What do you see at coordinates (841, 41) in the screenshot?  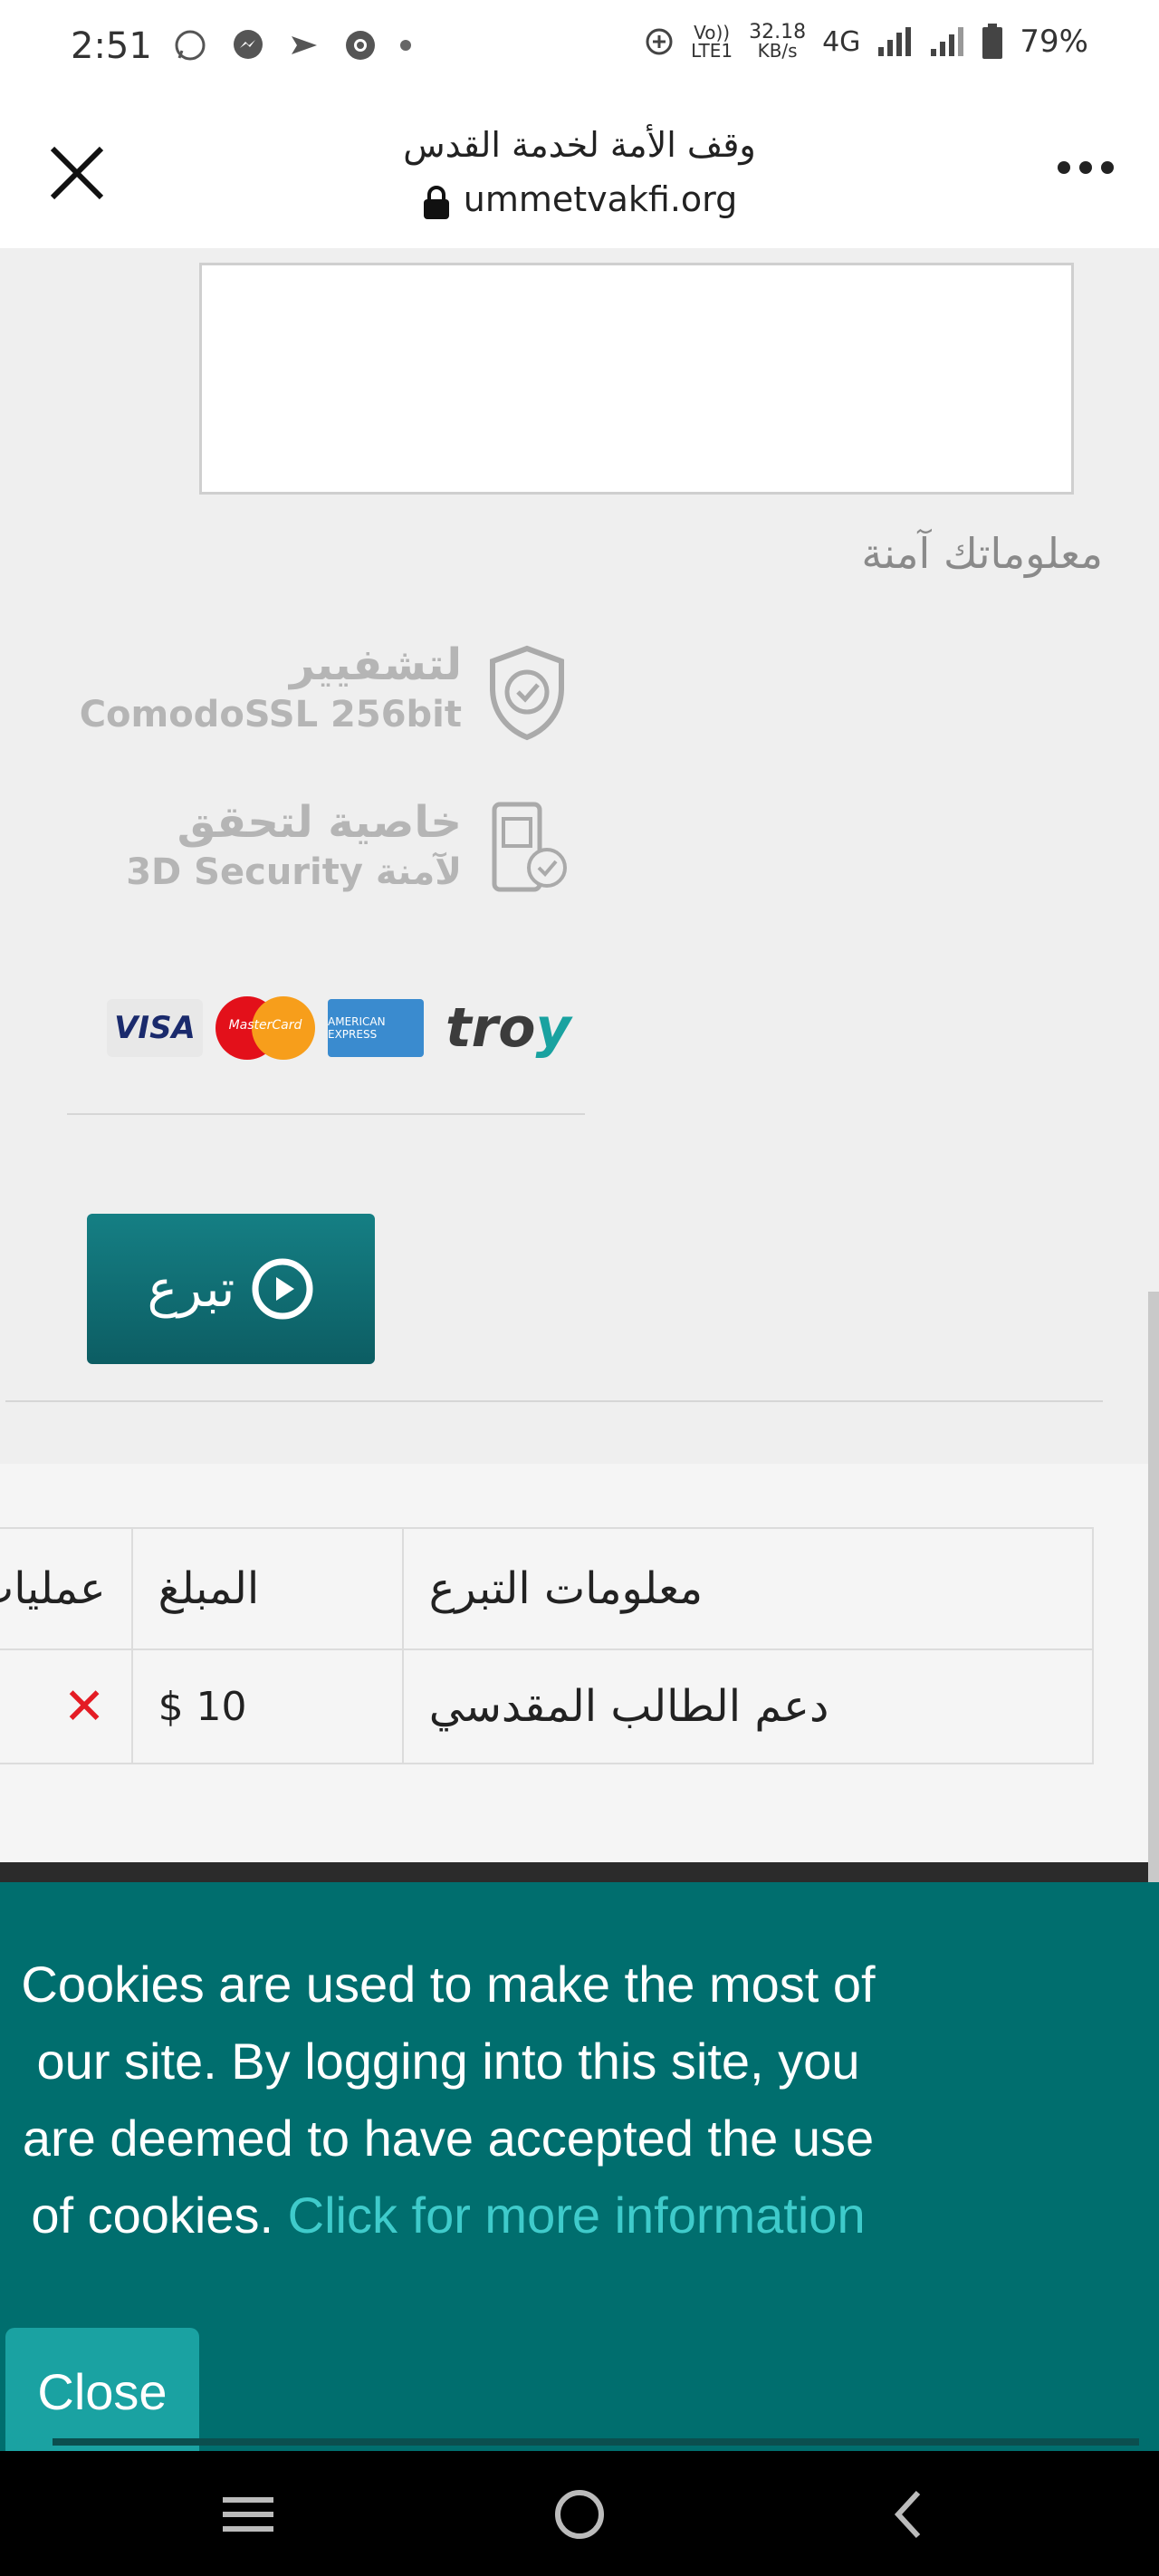 I see `network-type: 4G` at bounding box center [841, 41].